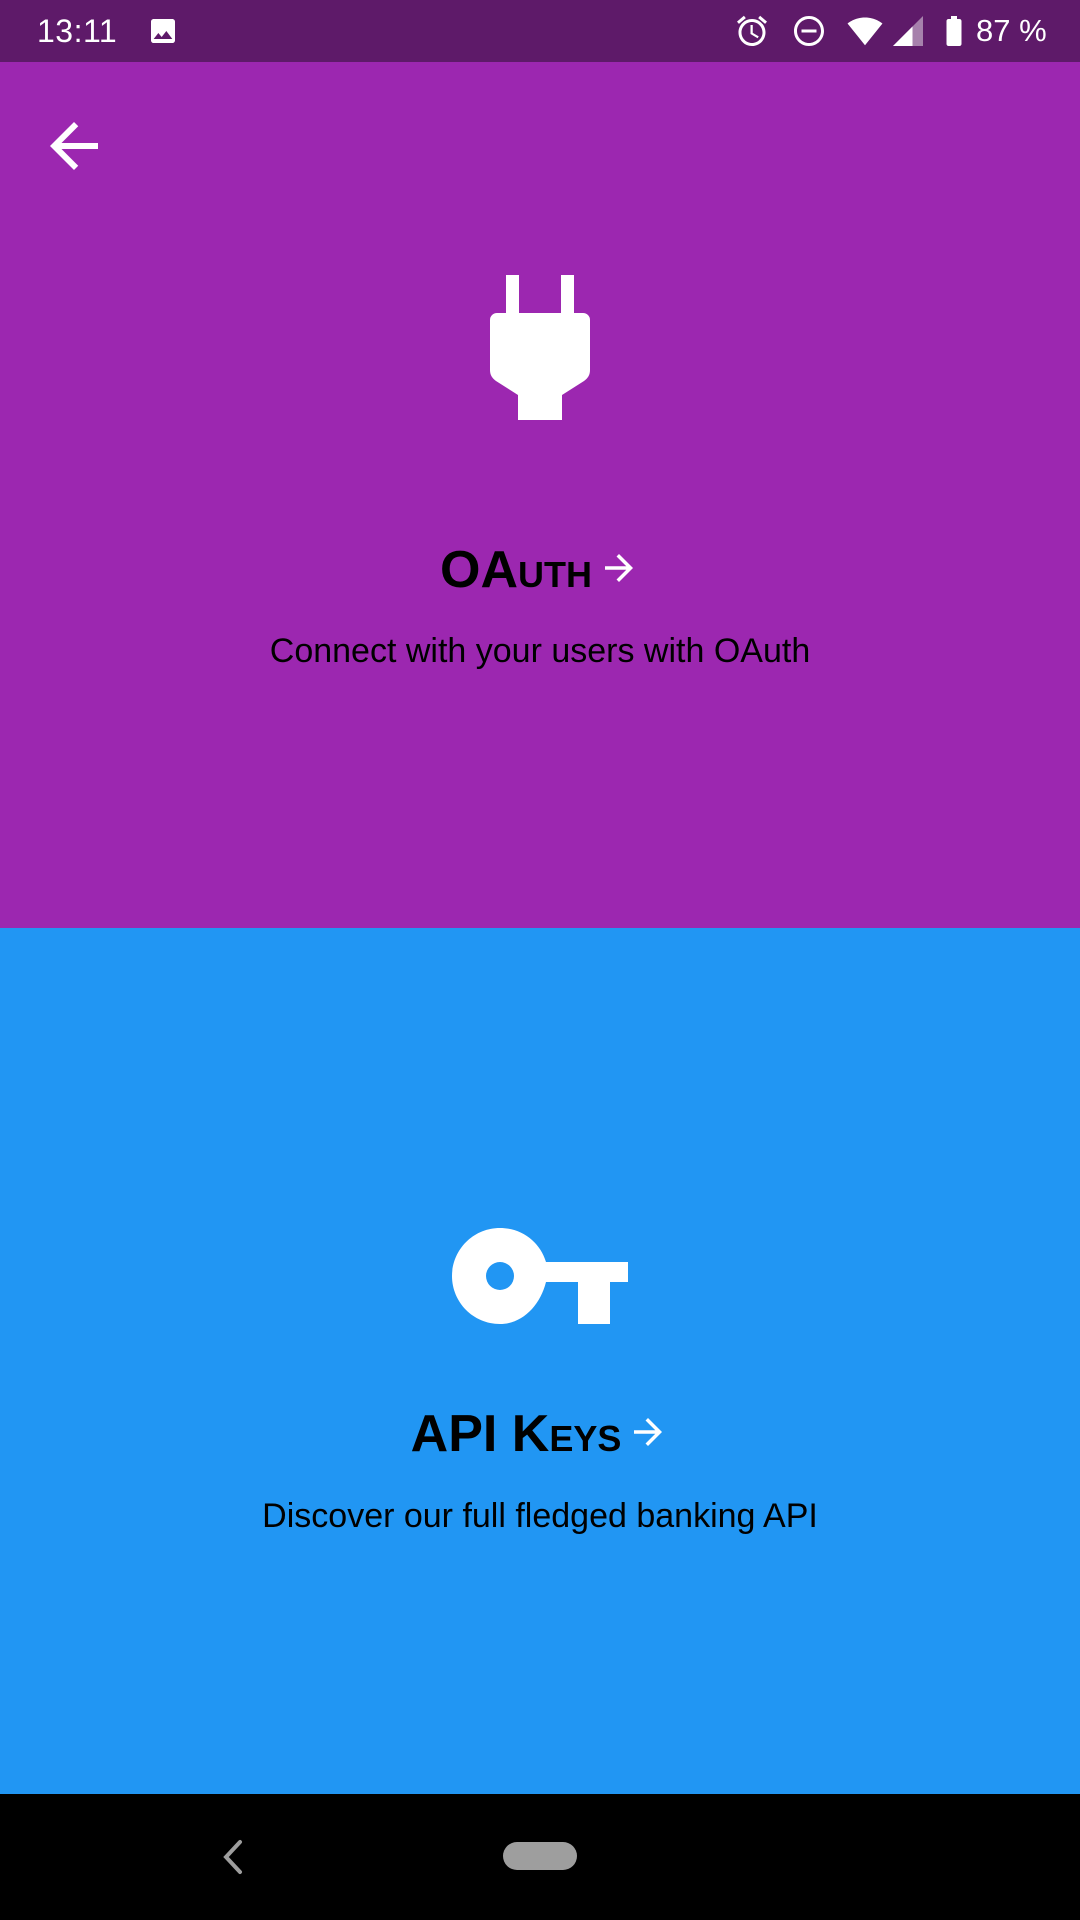 This screenshot has width=1080, height=1920. I want to click on nav-back-icon, so click(233, 1857).